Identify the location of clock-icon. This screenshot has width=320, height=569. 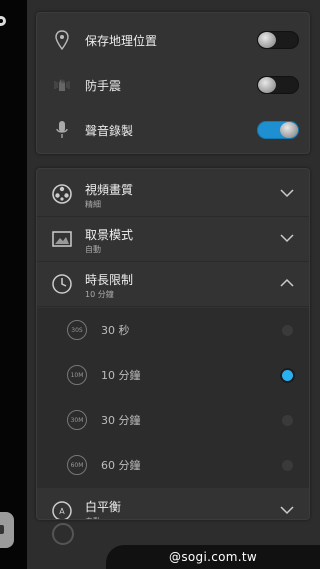
(62, 284).